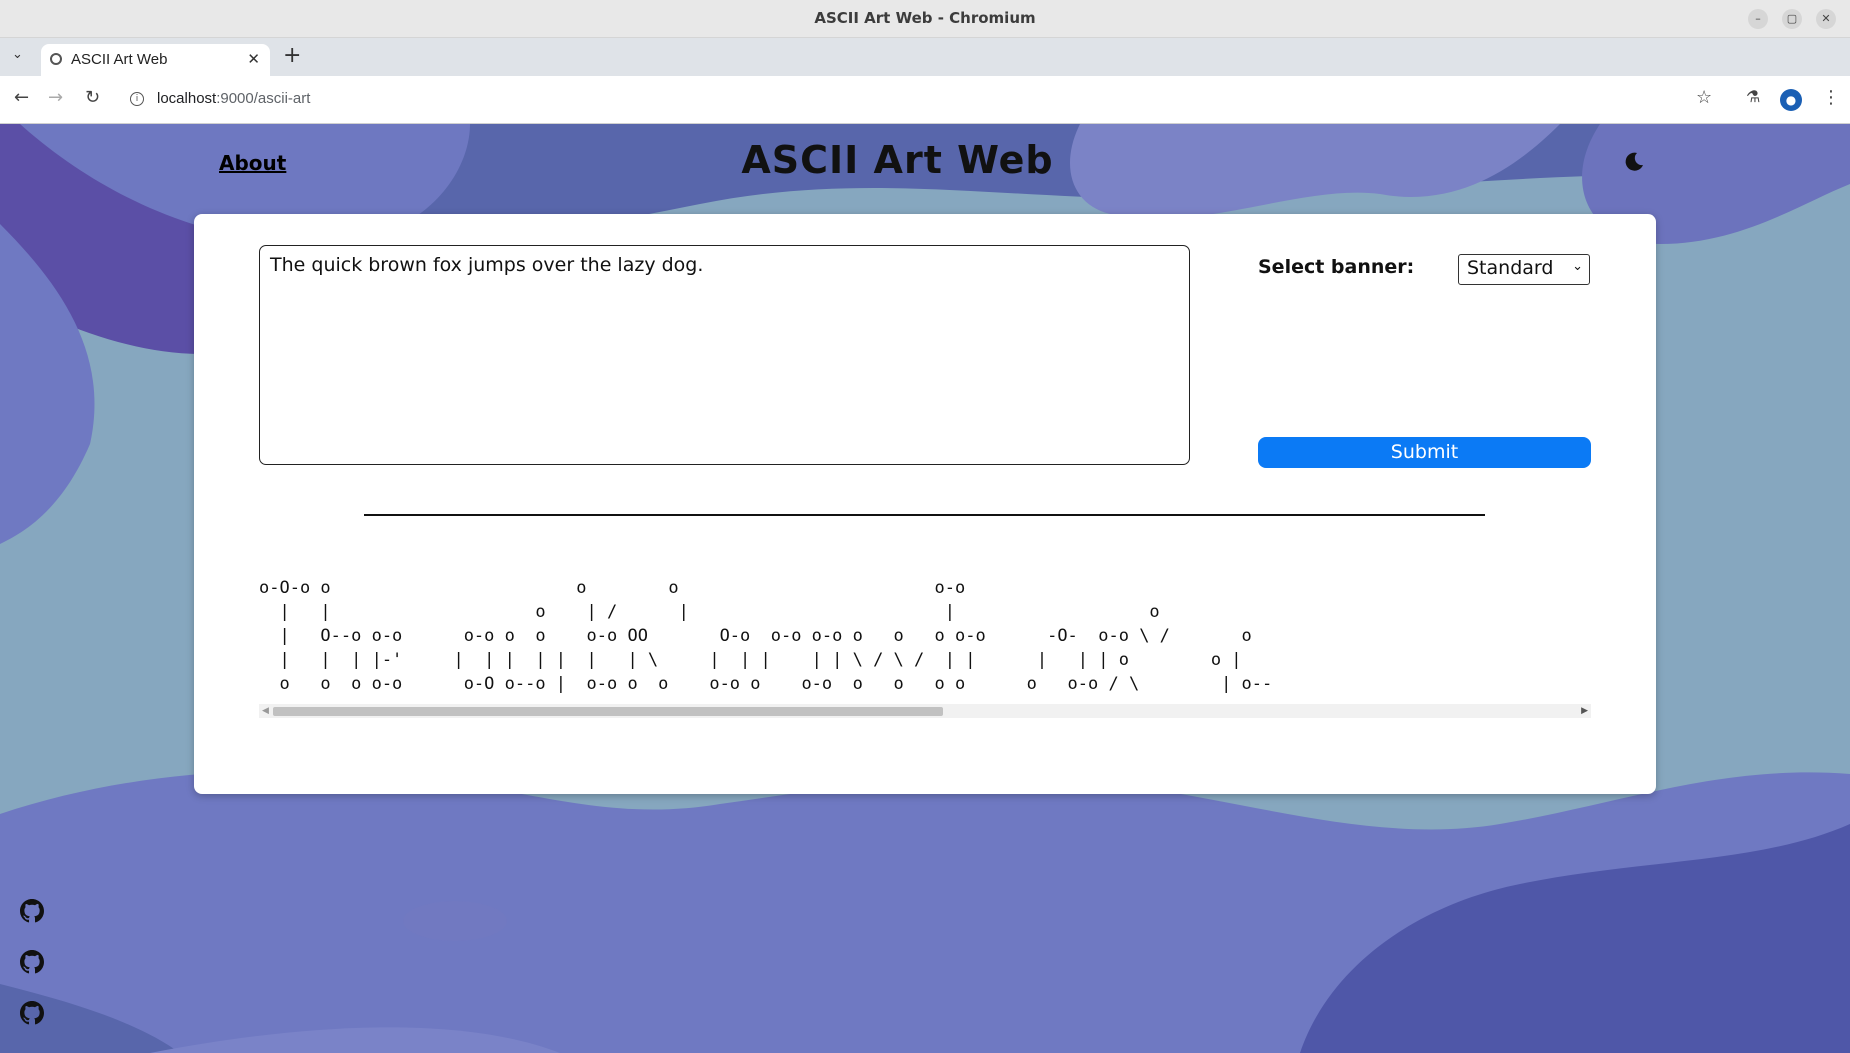 Image resolution: width=1850 pixels, height=1053 pixels. What do you see at coordinates (119, 59) in the screenshot?
I see `tab-title: ASCII Art Web` at bounding box center [119, 59].